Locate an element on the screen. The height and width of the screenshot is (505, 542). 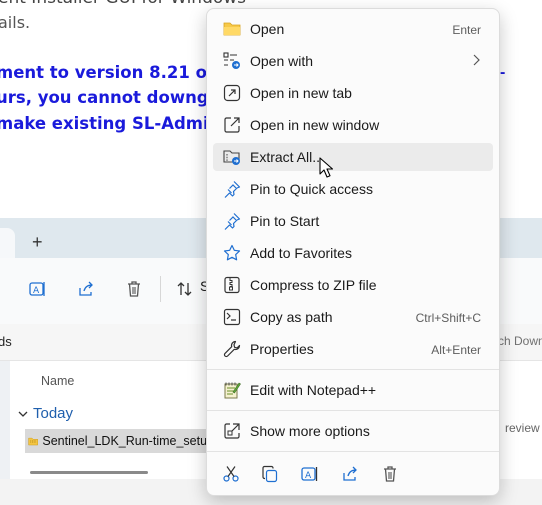
more-options-icon is located at coordinates (232, 431).